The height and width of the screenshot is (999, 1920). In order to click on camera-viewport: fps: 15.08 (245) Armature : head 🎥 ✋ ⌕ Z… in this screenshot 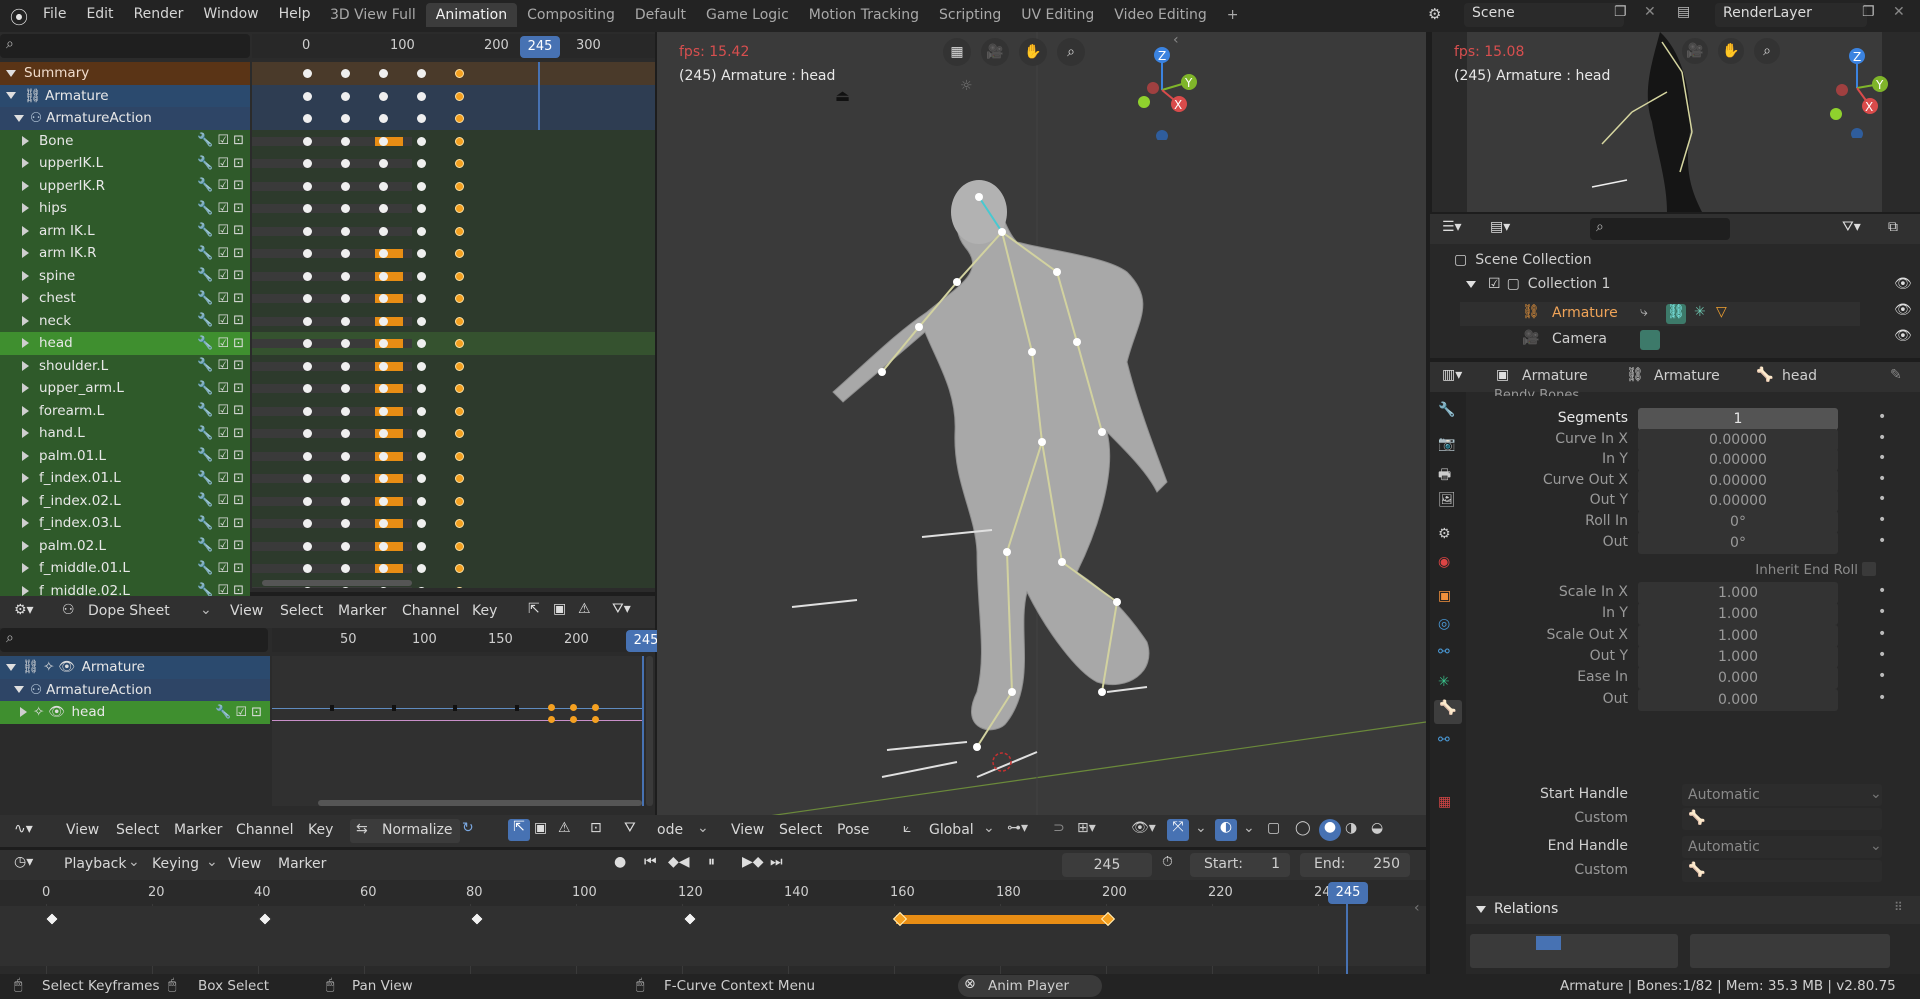, I will do `click(1676, 122)`.